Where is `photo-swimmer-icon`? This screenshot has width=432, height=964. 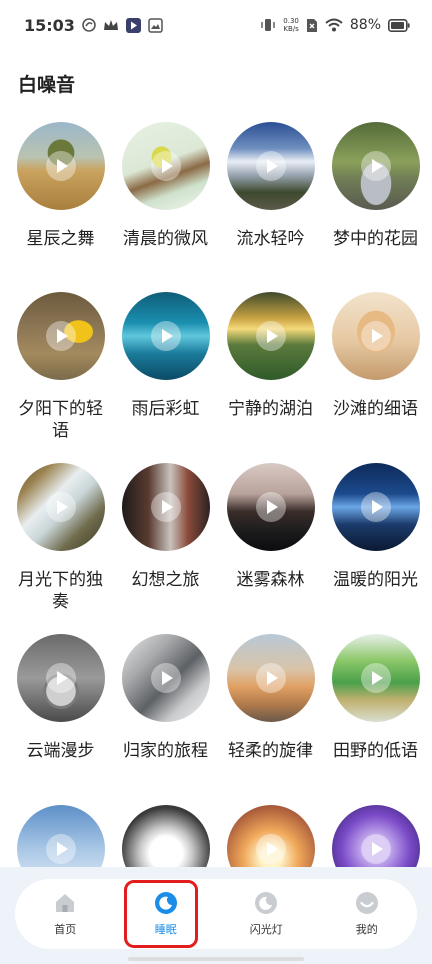
photo-swimmer-icon is located at coordinates (165, 336).